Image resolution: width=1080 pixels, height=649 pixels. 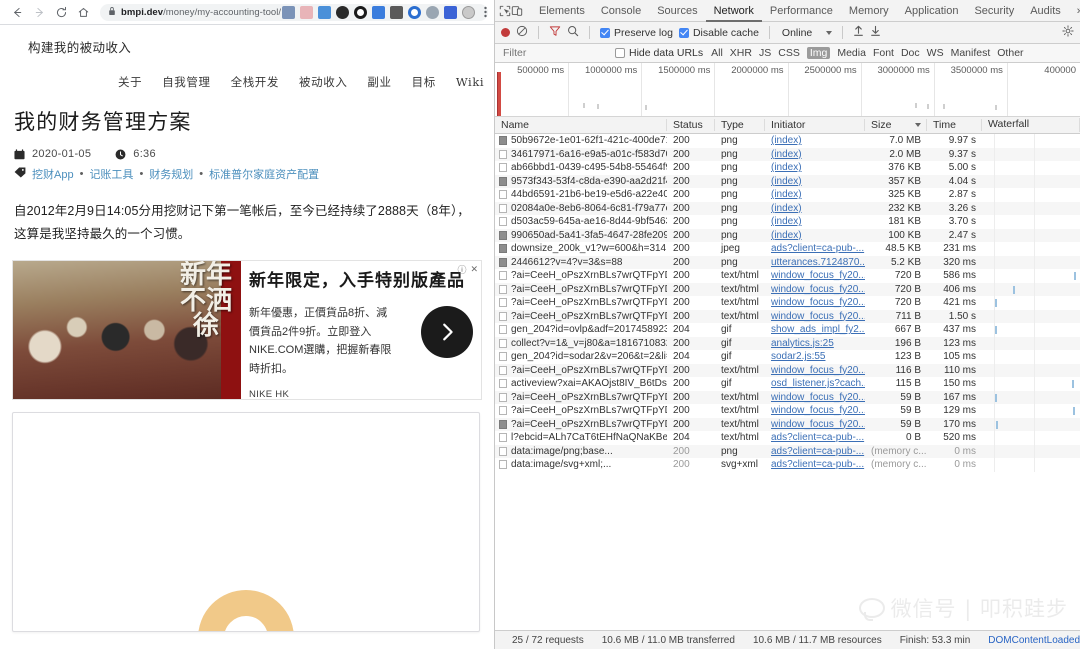 I want to click on avatar, so click(x=468, y=12).